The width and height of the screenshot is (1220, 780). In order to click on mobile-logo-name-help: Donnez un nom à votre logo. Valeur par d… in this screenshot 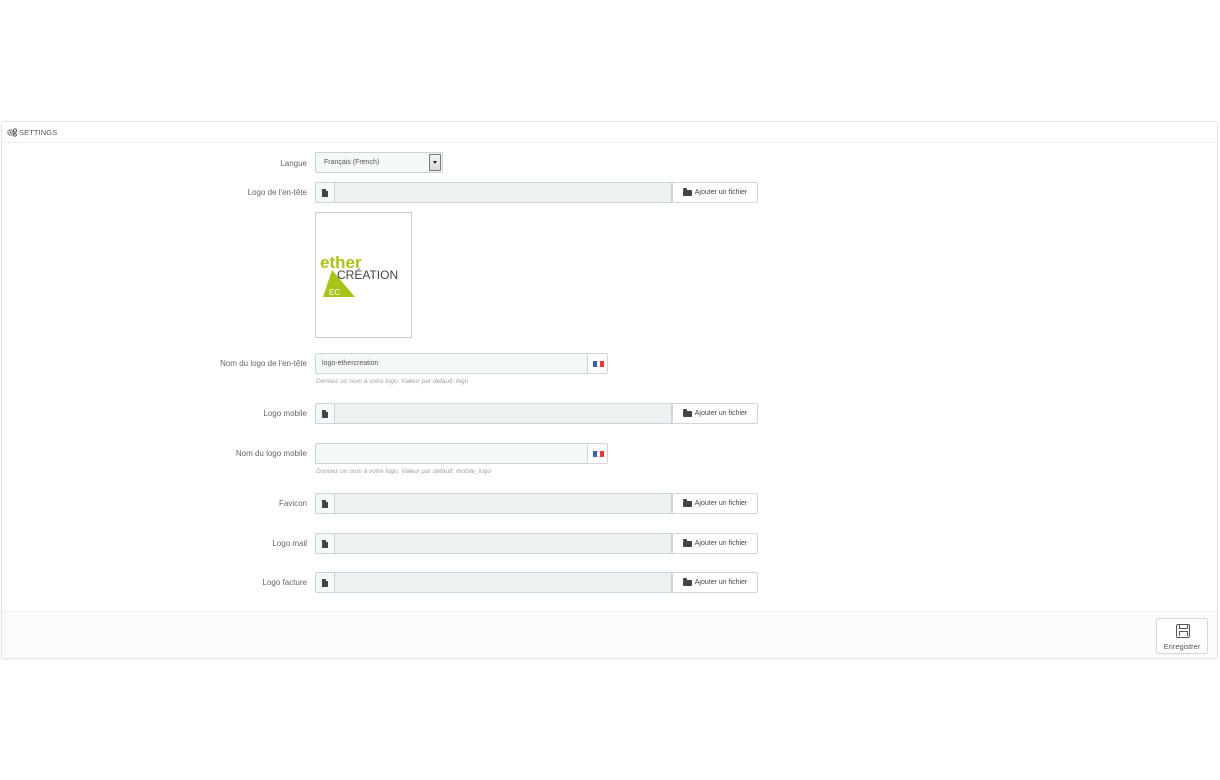, I will do `click(404, 471)`.